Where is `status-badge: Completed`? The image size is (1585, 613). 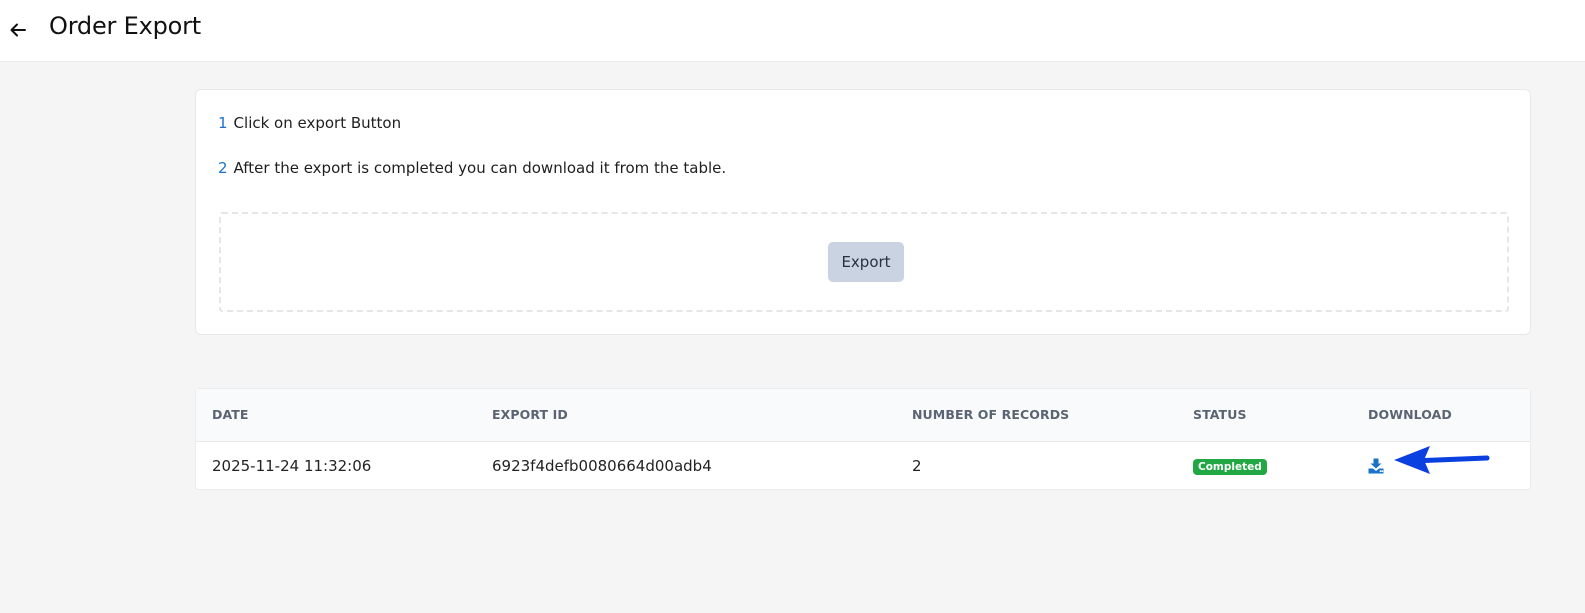
status-badge: Completed is located at coordinates (1230, 467).